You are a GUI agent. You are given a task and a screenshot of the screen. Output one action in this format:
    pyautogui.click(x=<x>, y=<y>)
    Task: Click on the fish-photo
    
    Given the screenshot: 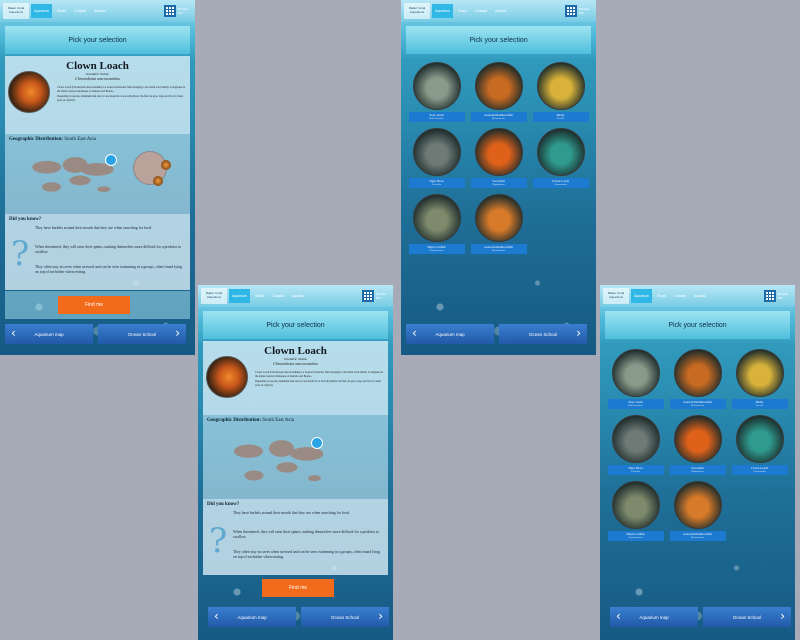 What is the action you would take?
    pyautogui.click(x=227, y=377)
    